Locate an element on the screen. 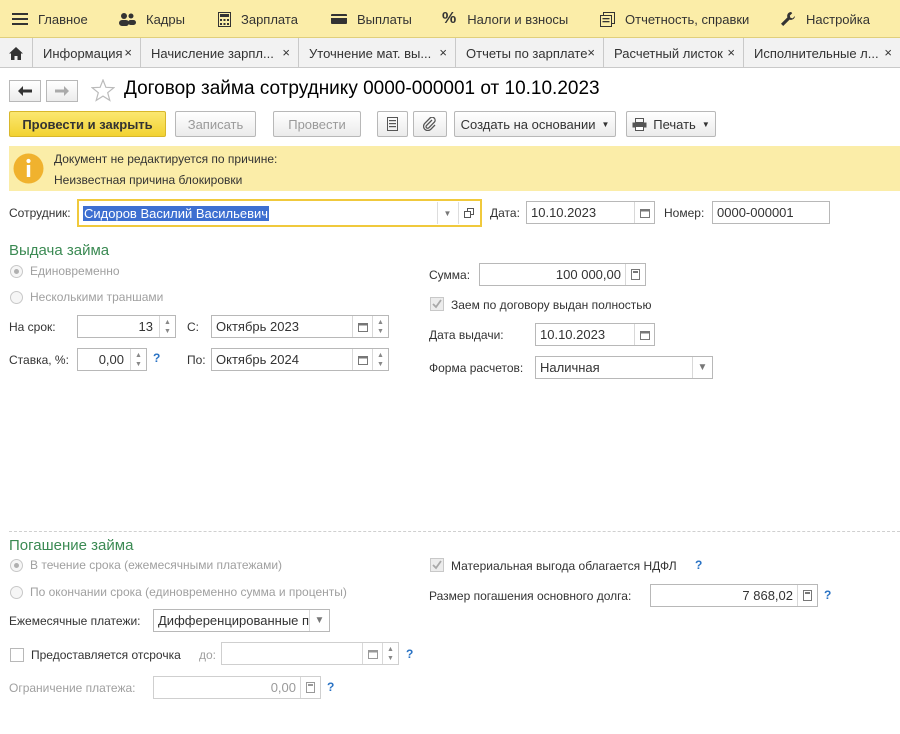 Image resolution: width=900 pixels, height=734 pixels. payment-form-select: Наличная ▼ is located at coordinates (624, 367).